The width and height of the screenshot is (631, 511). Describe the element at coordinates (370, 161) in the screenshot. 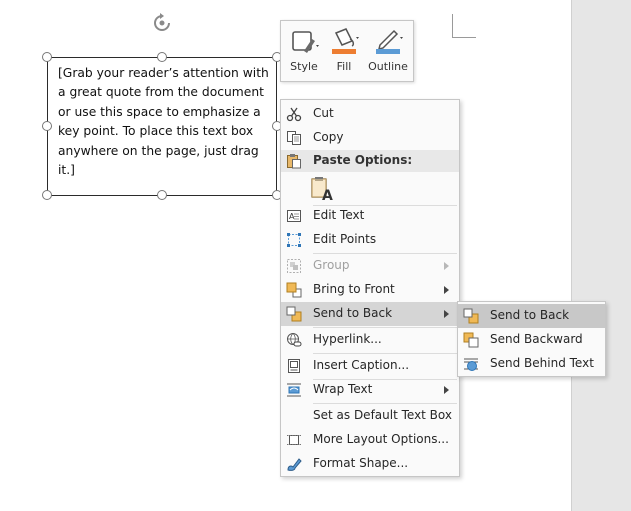

I see `paste-options-header: Paste Options:` at that location.